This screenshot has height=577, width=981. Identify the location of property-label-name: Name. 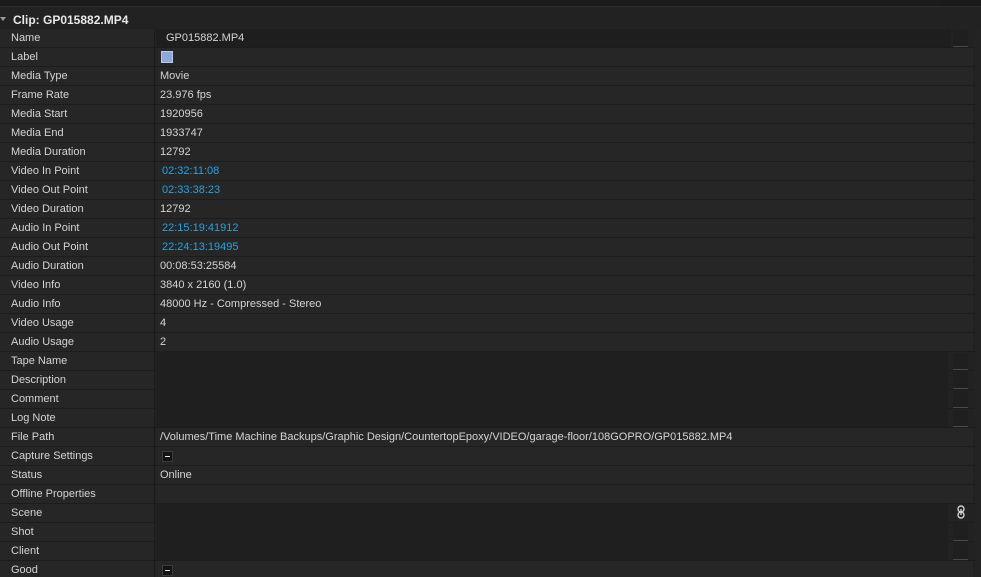
(77, 38).